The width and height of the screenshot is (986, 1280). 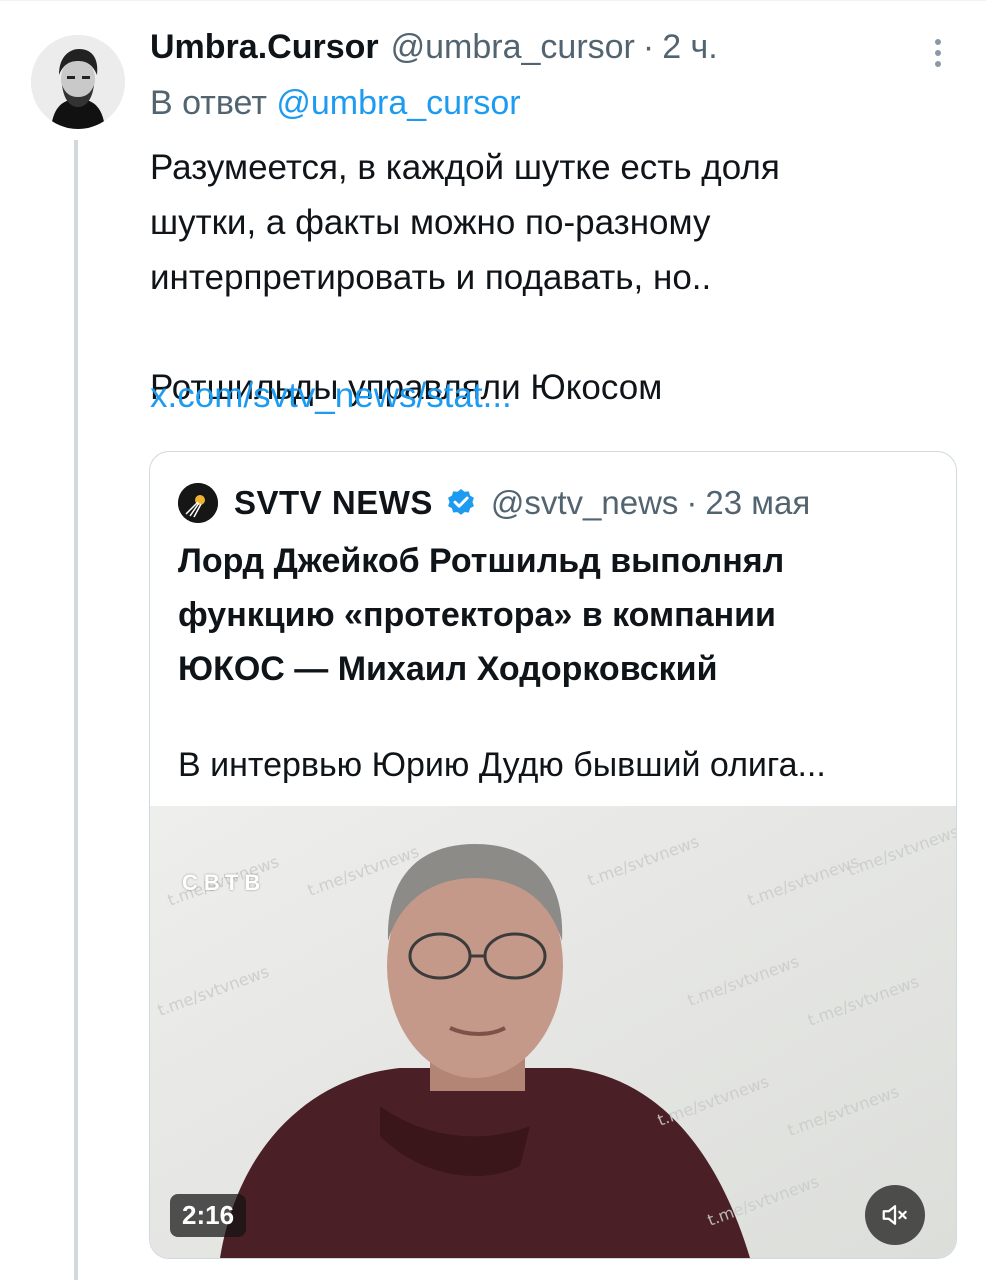 I want to click on reply-prefix: В ответ, so click(x=208, y=103).